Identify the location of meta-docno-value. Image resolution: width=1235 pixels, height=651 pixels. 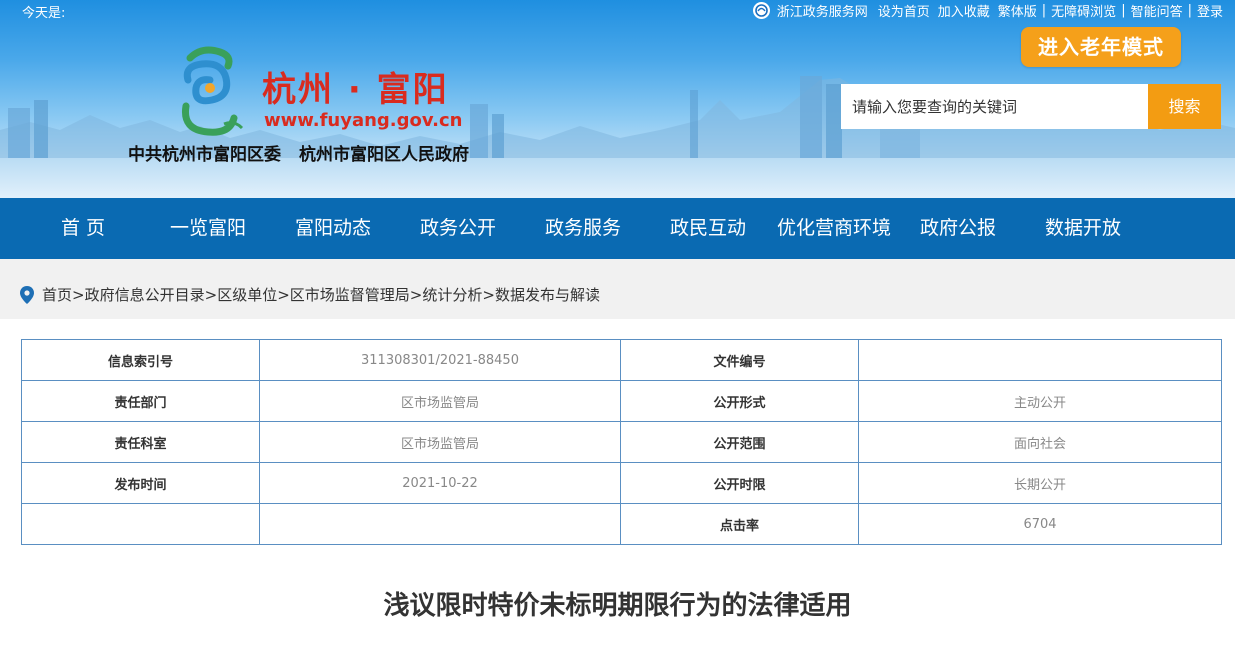
(1040, 360).